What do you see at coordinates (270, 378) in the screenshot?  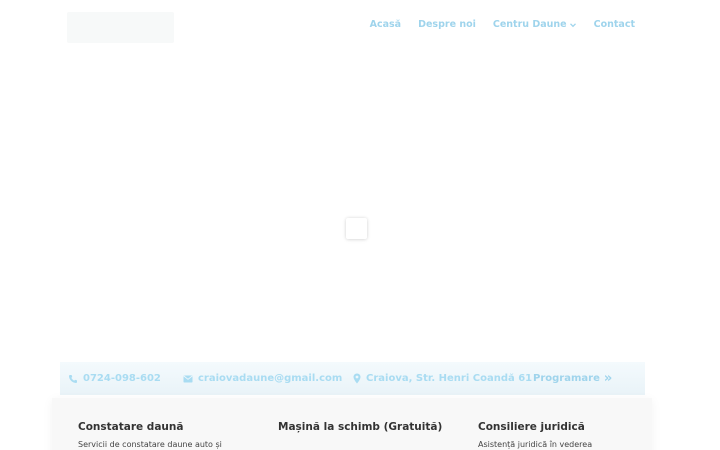 I see `contact-email-text: craiovadaune@gmail.com` at bounding box center [270, 378].